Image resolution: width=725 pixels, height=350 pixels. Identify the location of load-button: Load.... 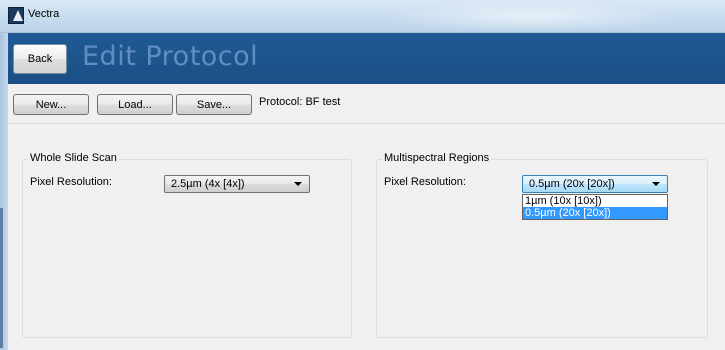
(135, 104).